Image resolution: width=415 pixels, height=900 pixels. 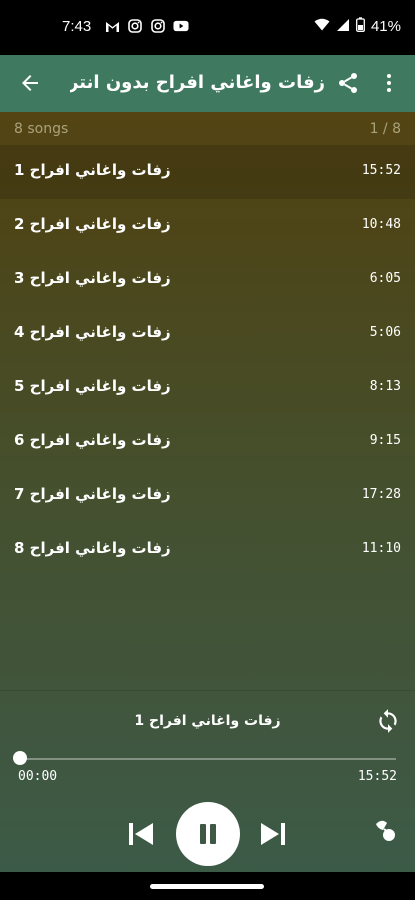 I want to click on list-header: 8 songs 1 / 8, so click(x=207, y=129).